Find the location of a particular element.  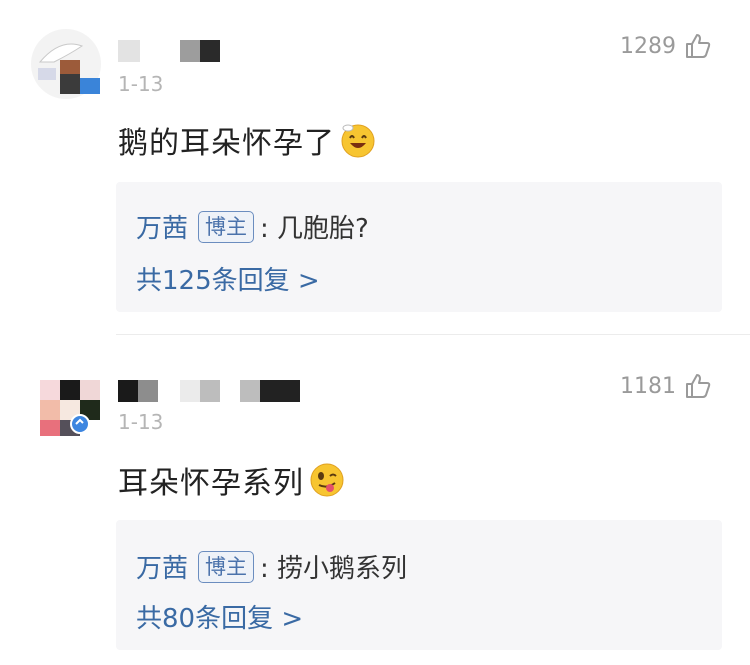

divider is located at coordinates (433, 334).